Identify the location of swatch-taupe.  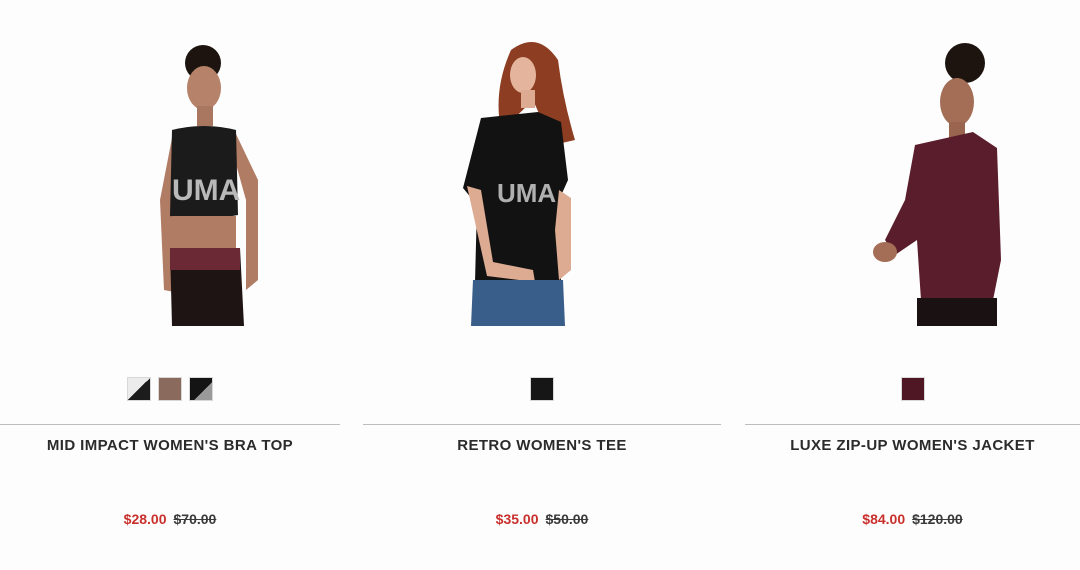
(170, 389).